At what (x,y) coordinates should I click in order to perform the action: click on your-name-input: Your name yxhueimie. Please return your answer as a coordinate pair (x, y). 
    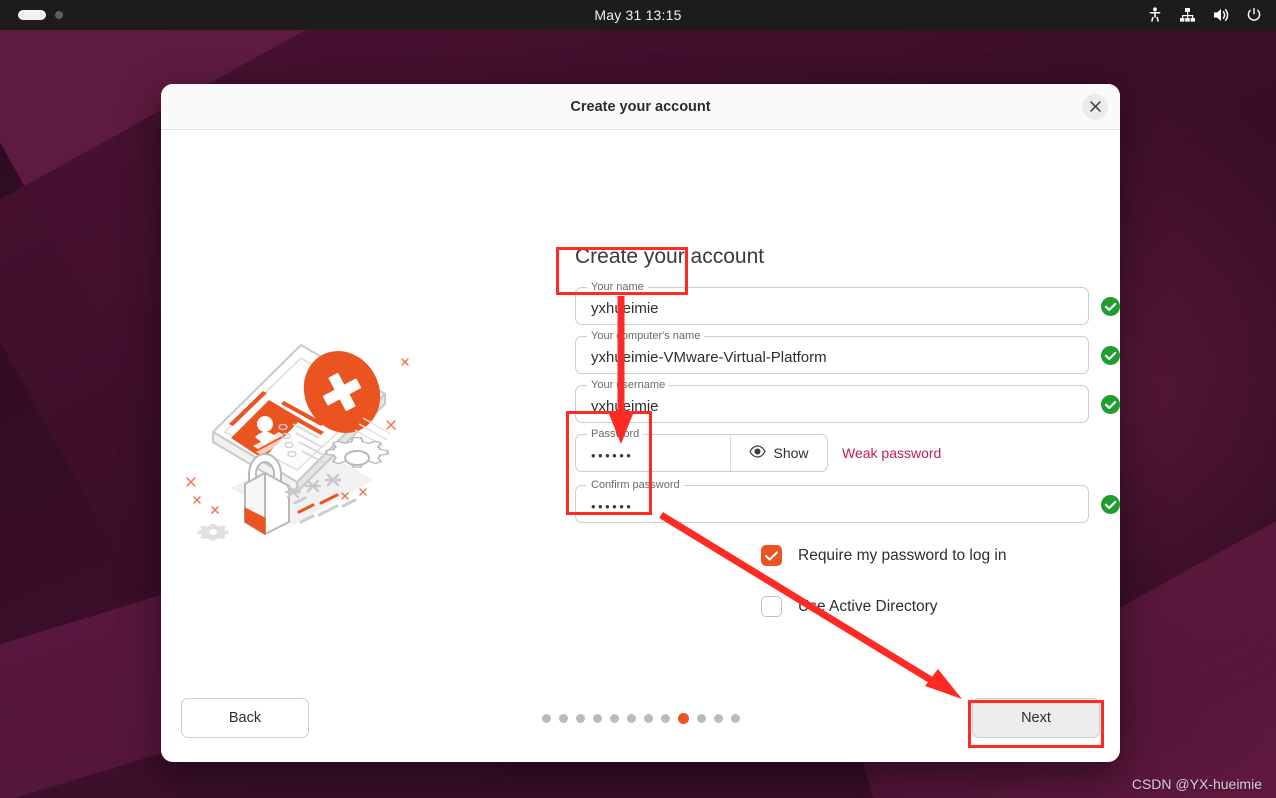
    Looking at the image, I should click on (832, 303).